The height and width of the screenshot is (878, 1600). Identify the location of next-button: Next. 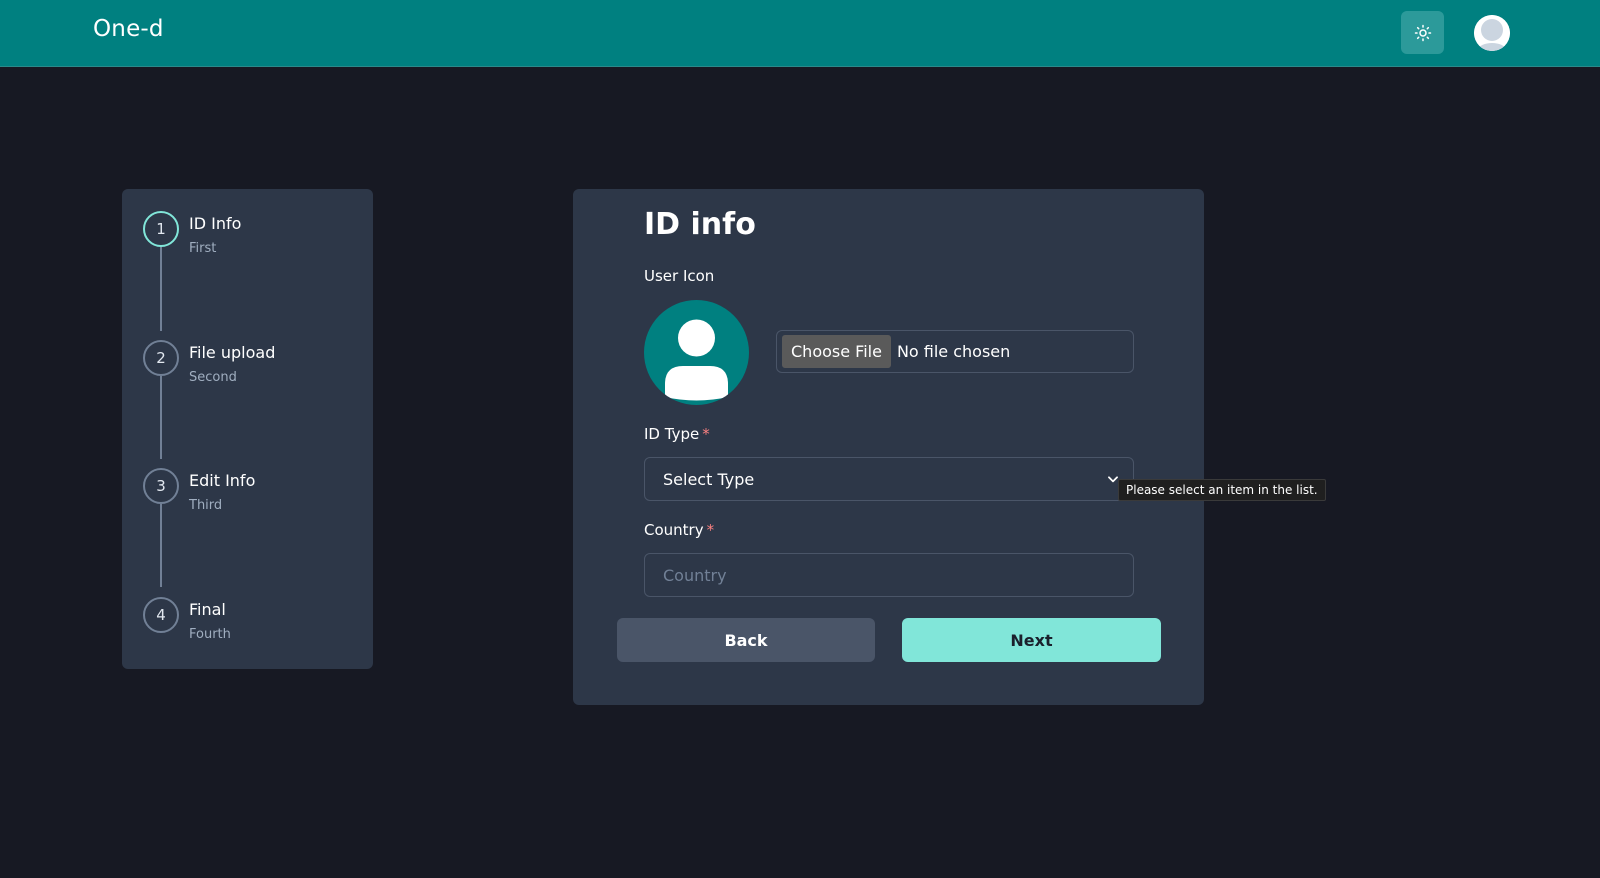
(1031, 640).